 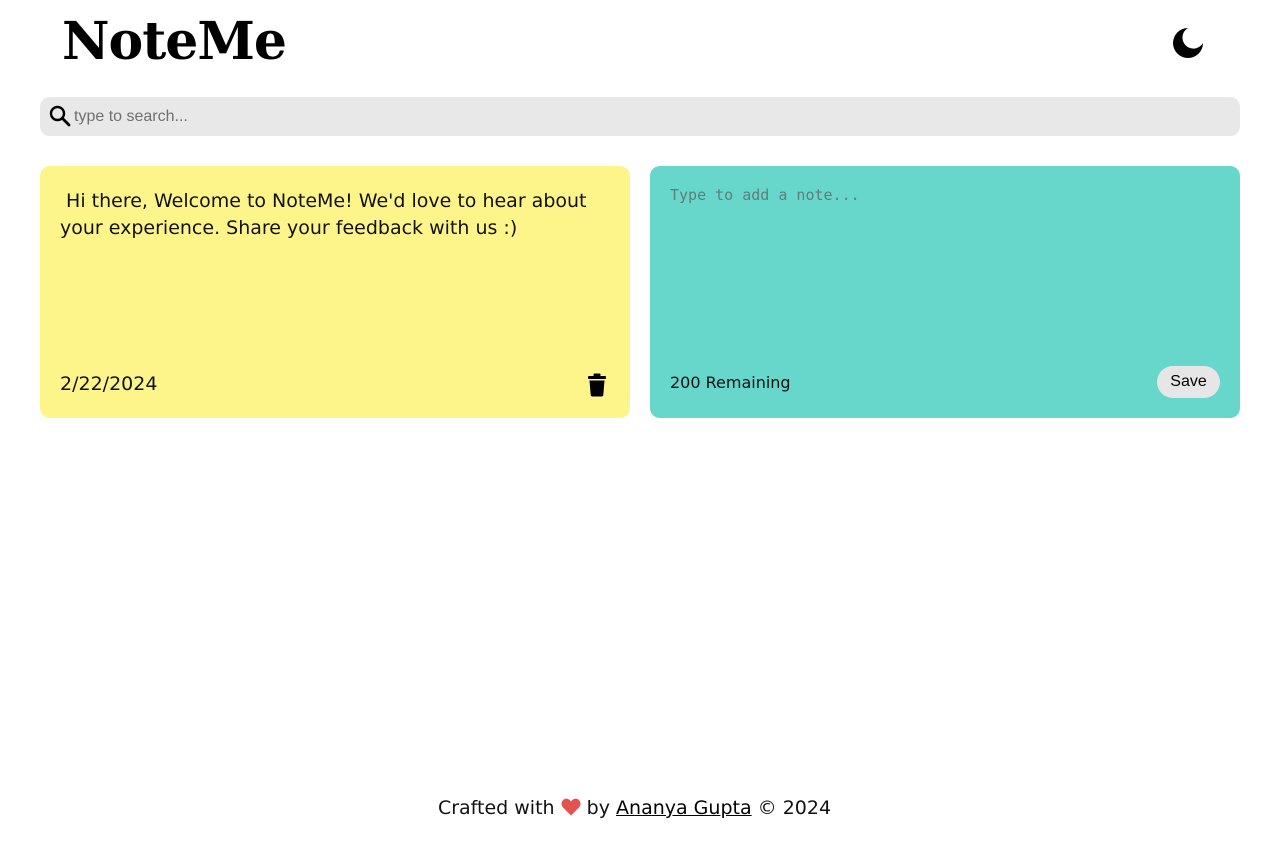 I want to click on moon-icon, so click(x=1188, y=43).